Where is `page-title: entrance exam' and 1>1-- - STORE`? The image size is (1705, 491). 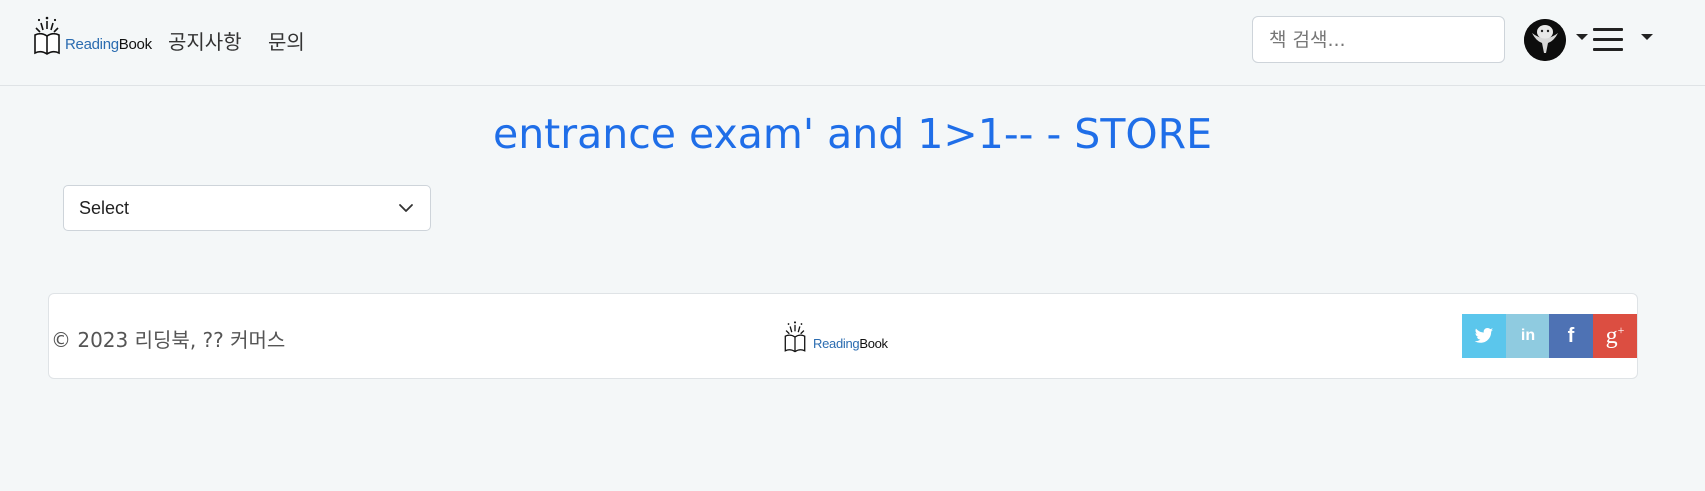
page-title: entrance exam' and 1>1-- - STORE is located at coordinates (852, 134).